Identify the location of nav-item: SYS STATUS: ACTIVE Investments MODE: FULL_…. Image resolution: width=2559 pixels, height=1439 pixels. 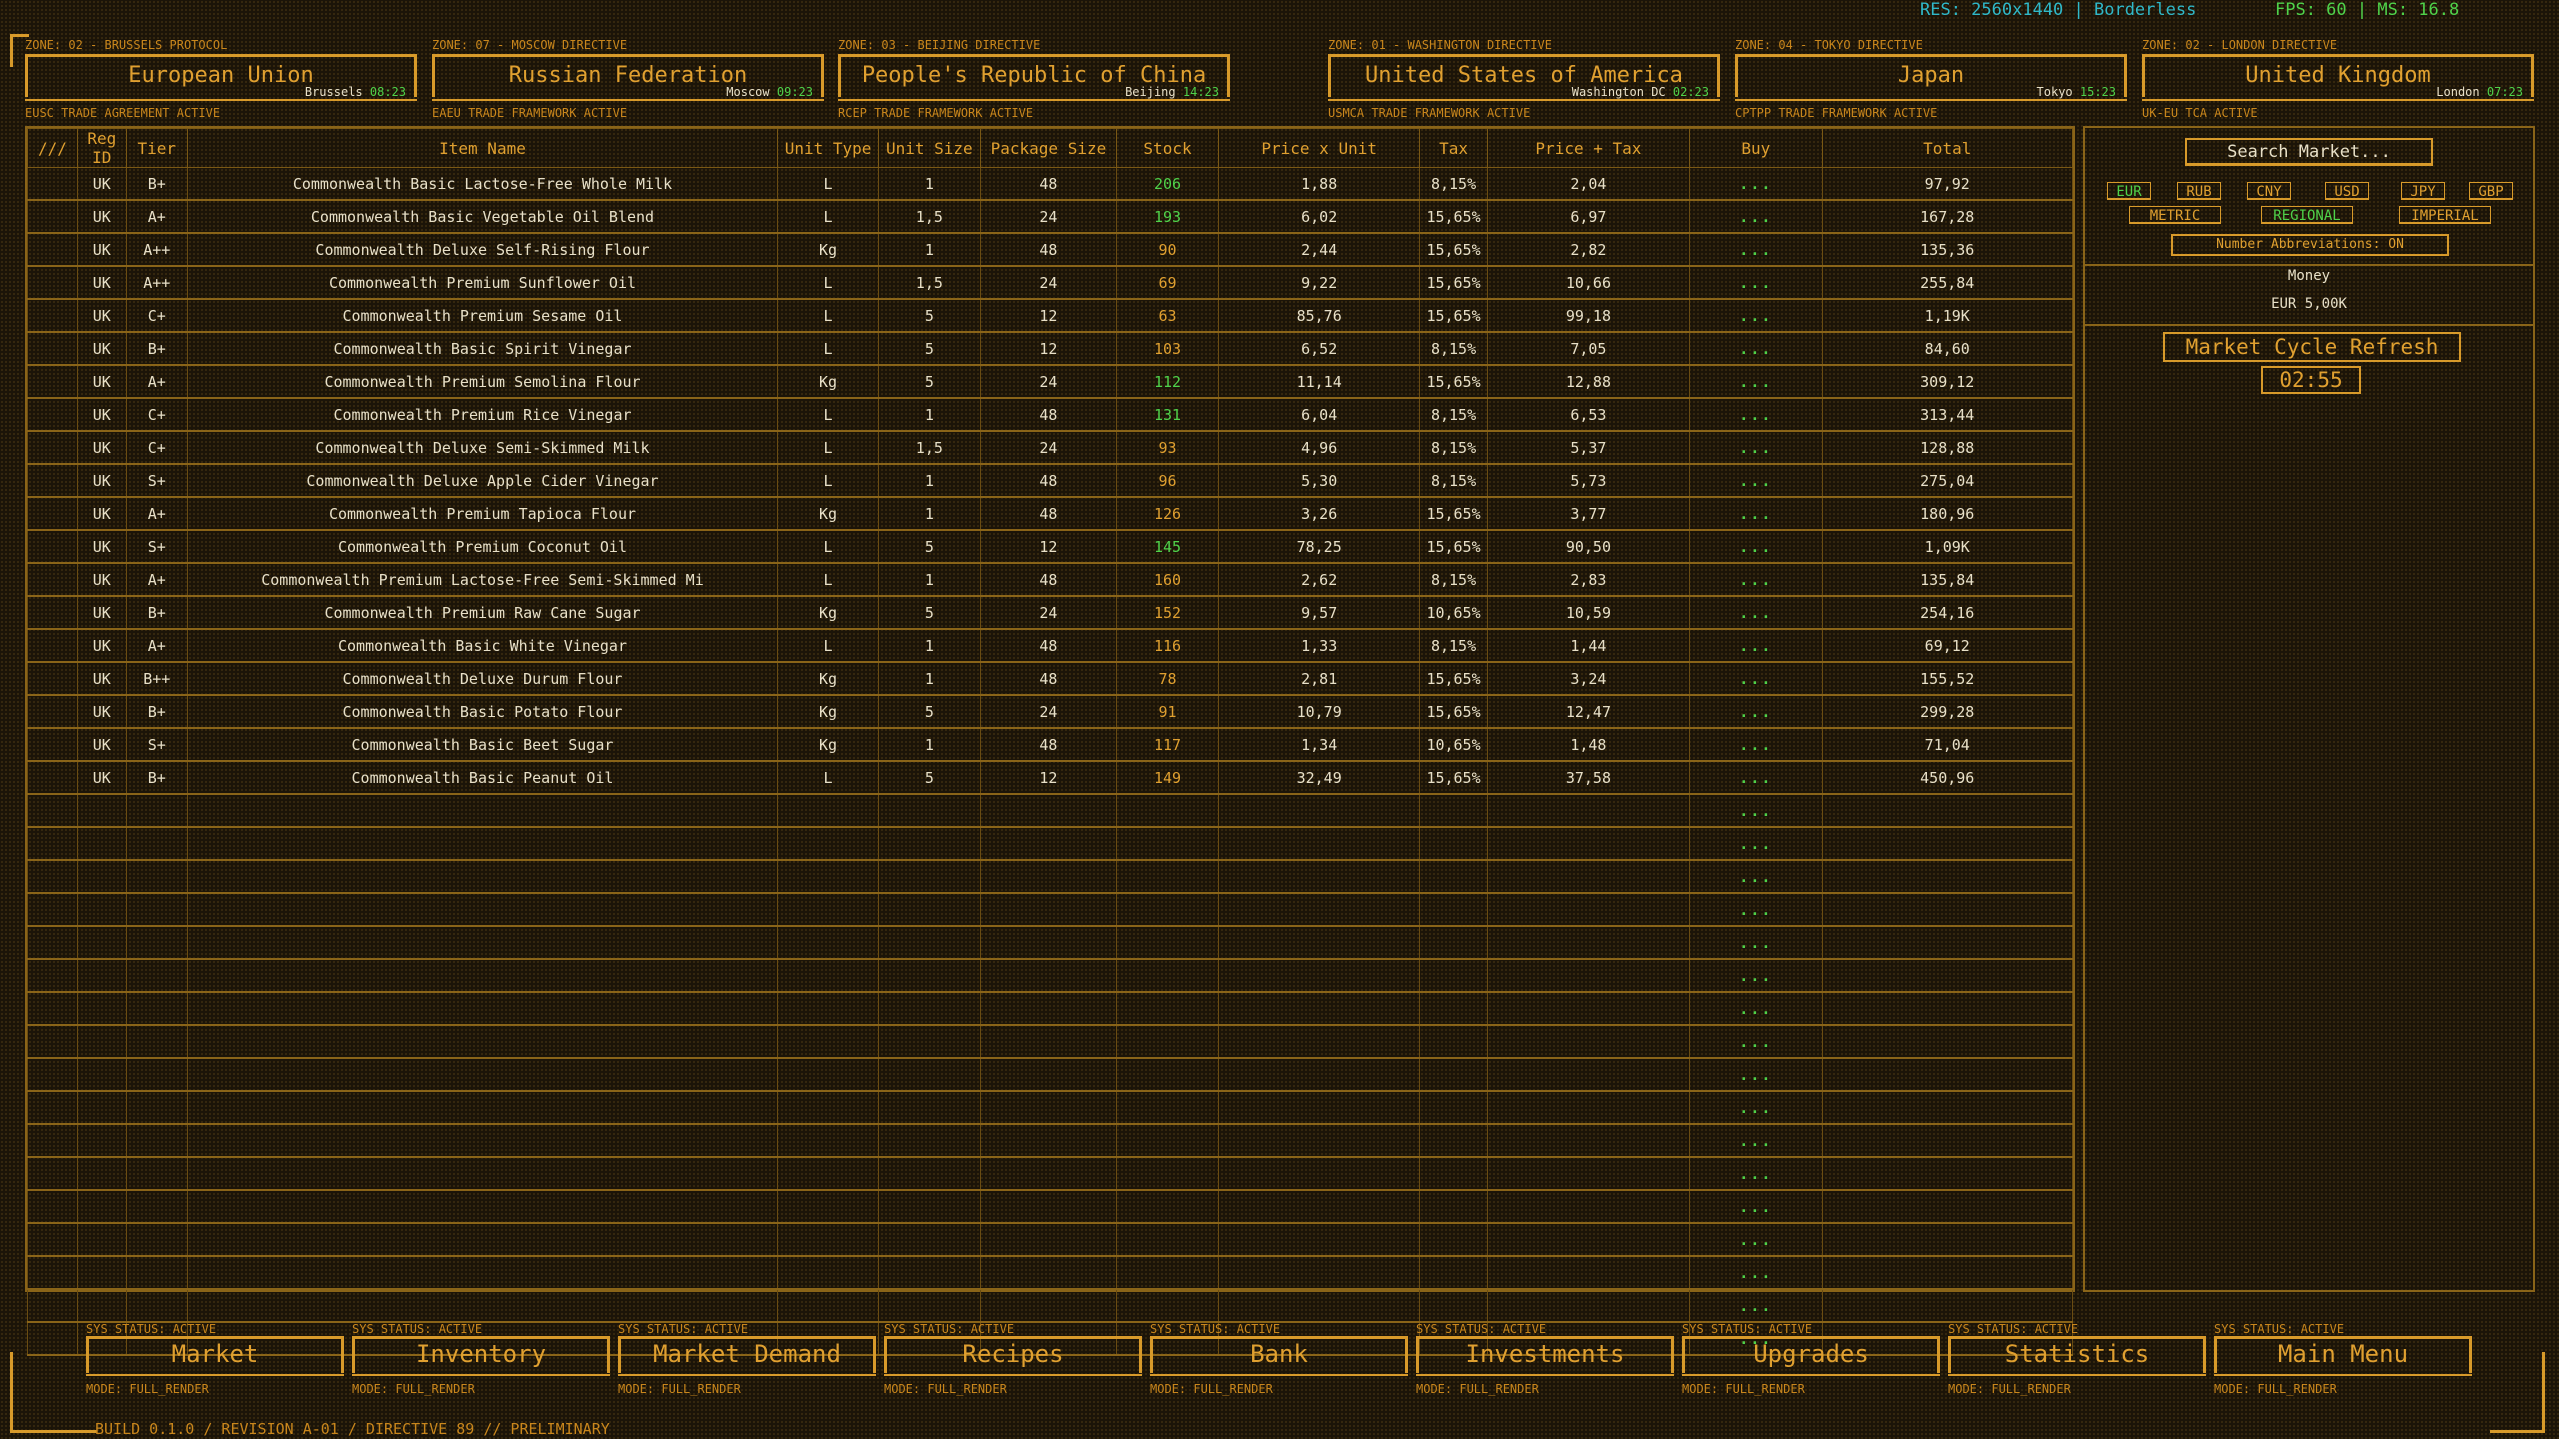
(1545, 1359).